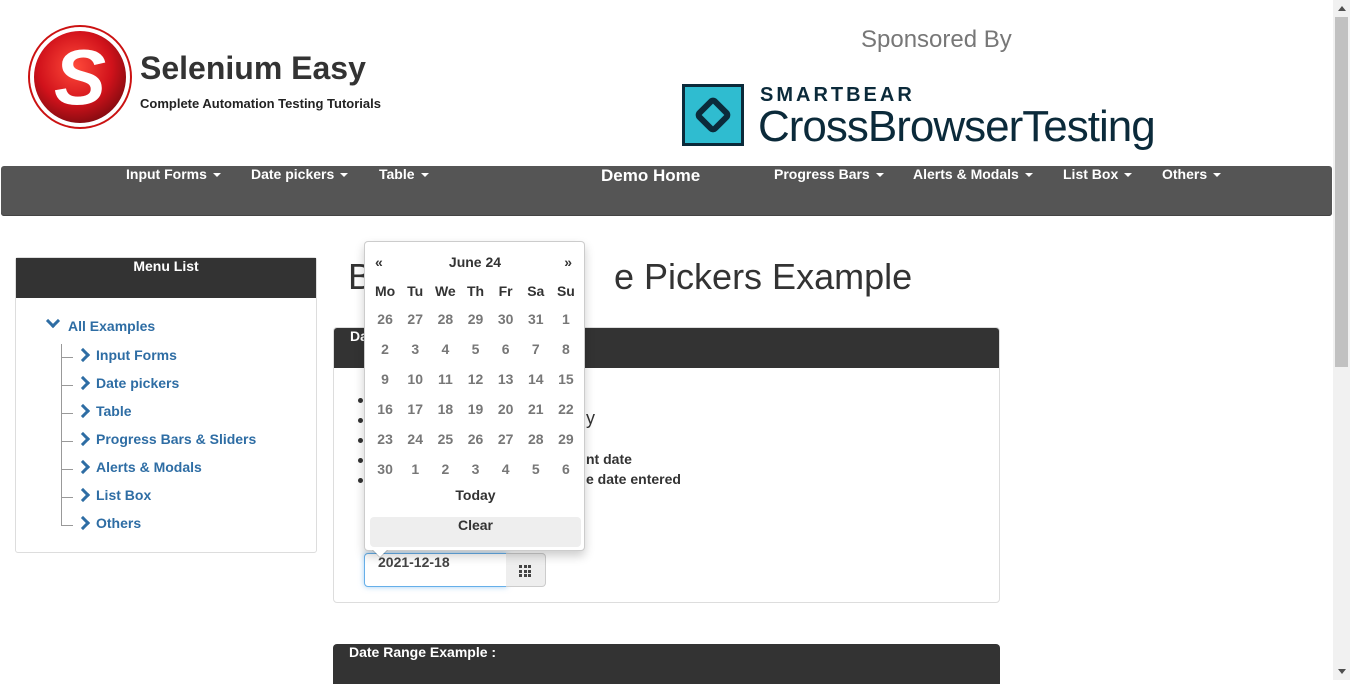  Describe the element at coordinates (166, 278) in the screenshot. I see `menu-list-title: Menu List` at that location.